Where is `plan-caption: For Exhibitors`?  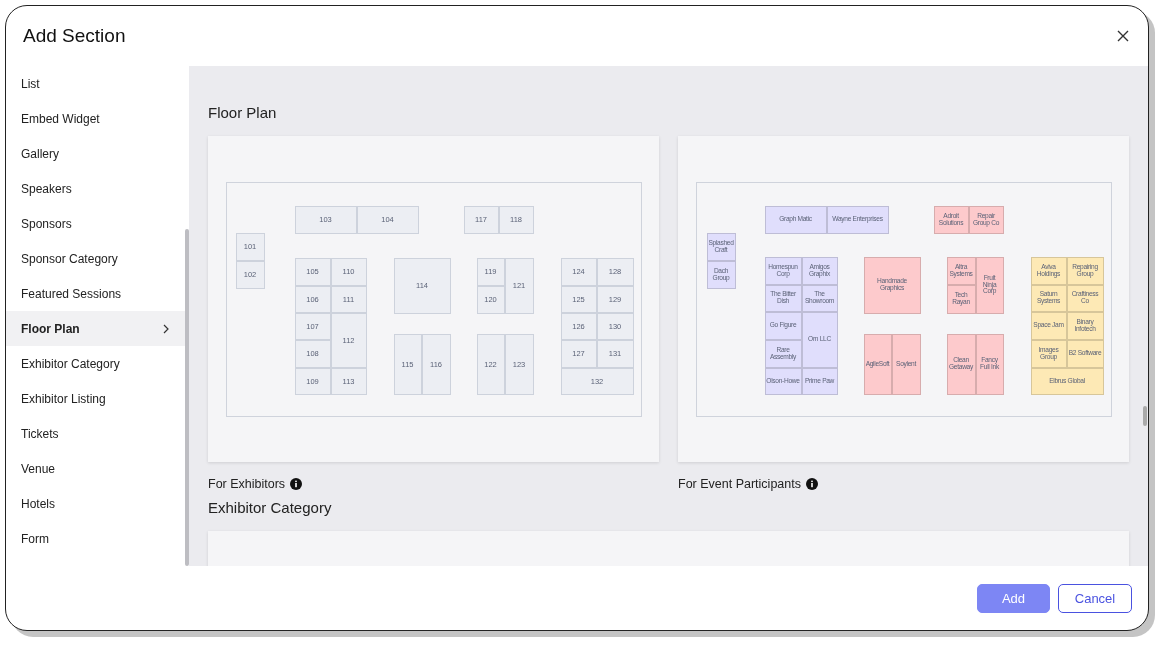 plan-caption: For Exhibitors is located at coordinates (247, 484).